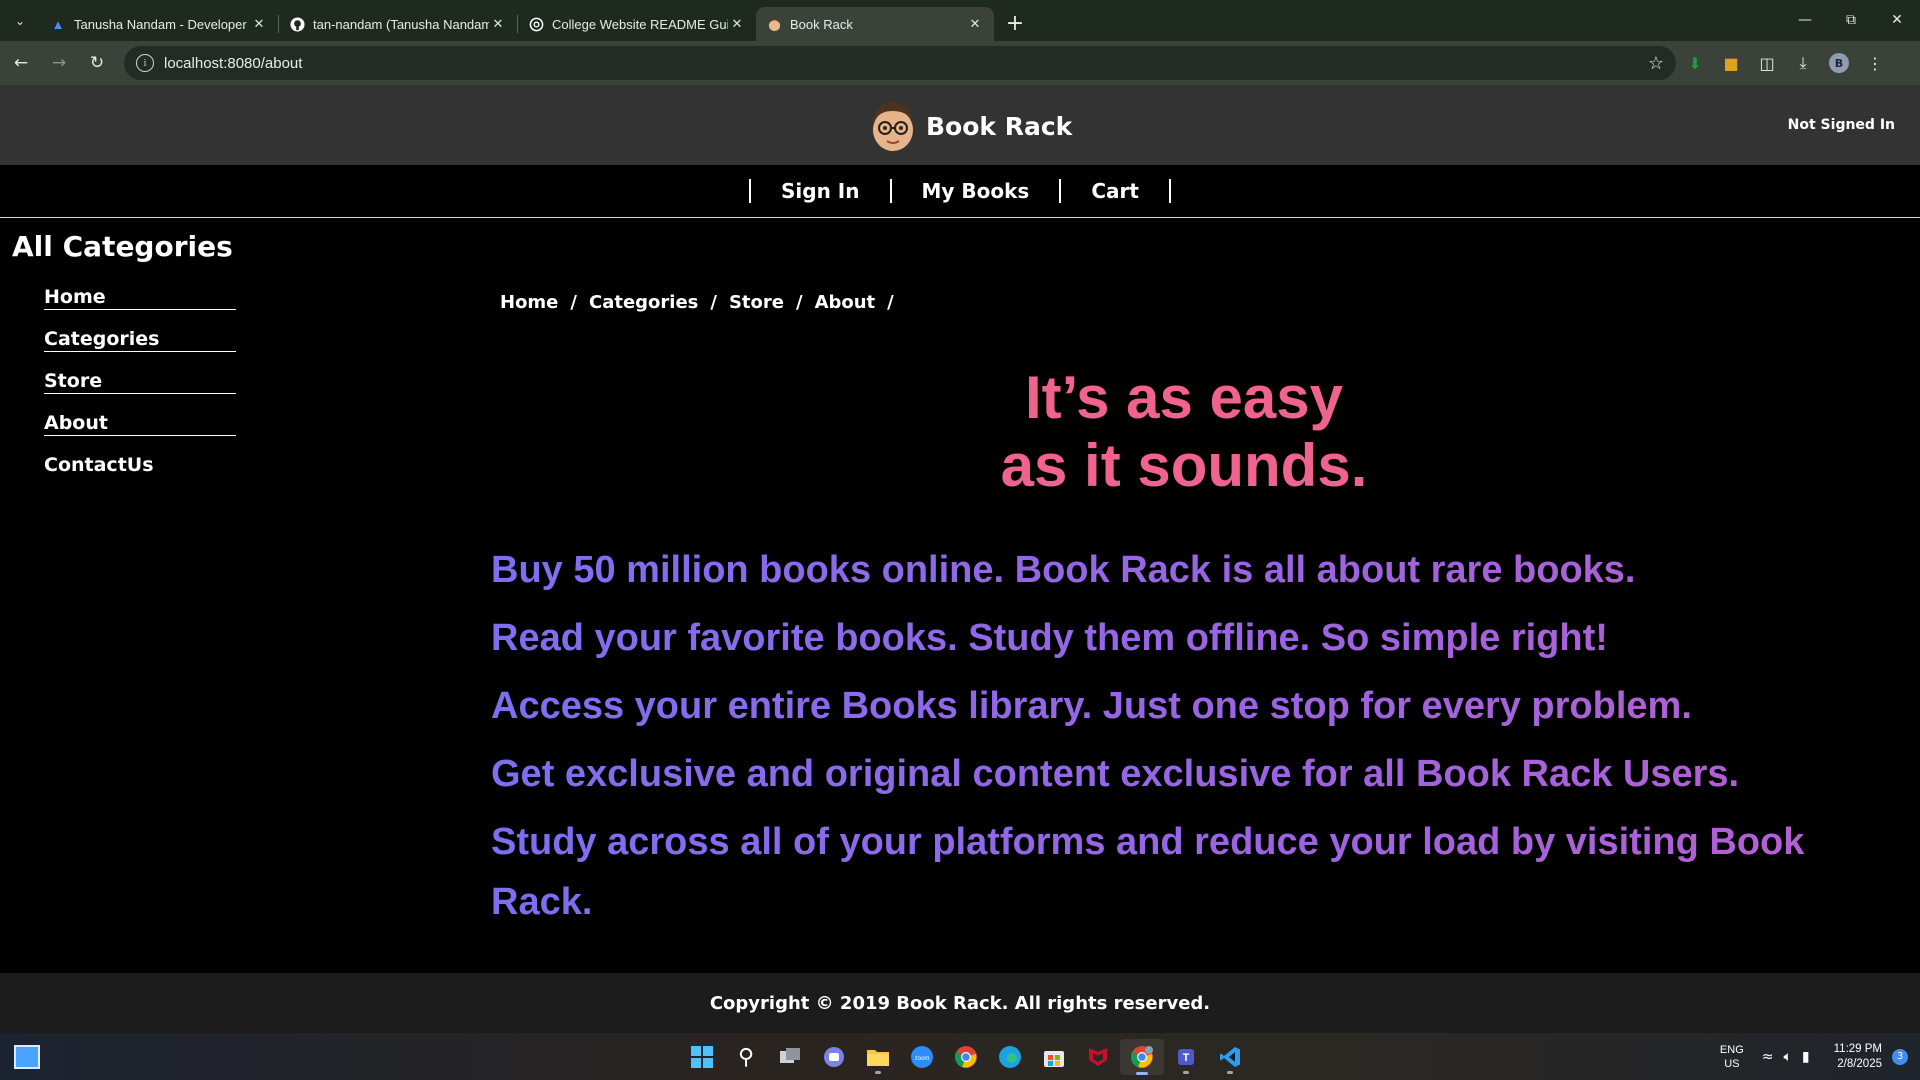 Image resolution: width=1920 pixels, height=1080 pixels. Describe the element at coordinates (1806, 1057) in the screenshot. I see `battery-icon: ▮` at that location.